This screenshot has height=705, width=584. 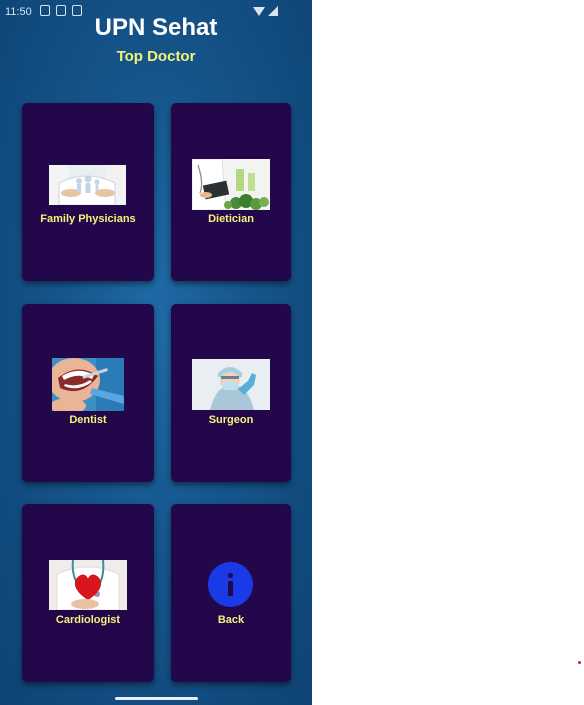 I want to click on dietician-card: Dietician, so click(x=231, y=192).